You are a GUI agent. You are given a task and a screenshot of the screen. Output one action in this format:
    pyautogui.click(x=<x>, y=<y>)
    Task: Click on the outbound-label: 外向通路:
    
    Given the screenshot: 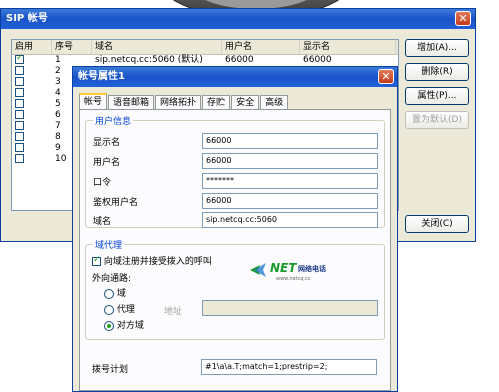 What is the action you would take?
    pyautogui.click(x=112, y=279)
    